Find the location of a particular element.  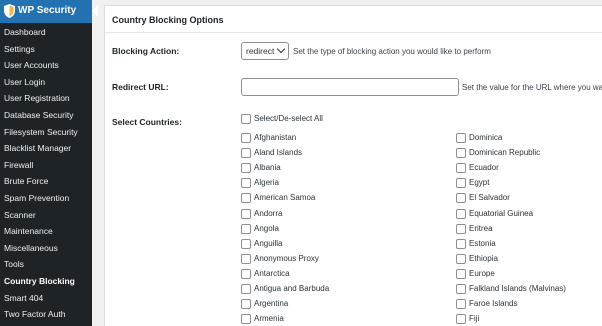

sidebar-item-settings: Settings is located at coordinates (46, 49).